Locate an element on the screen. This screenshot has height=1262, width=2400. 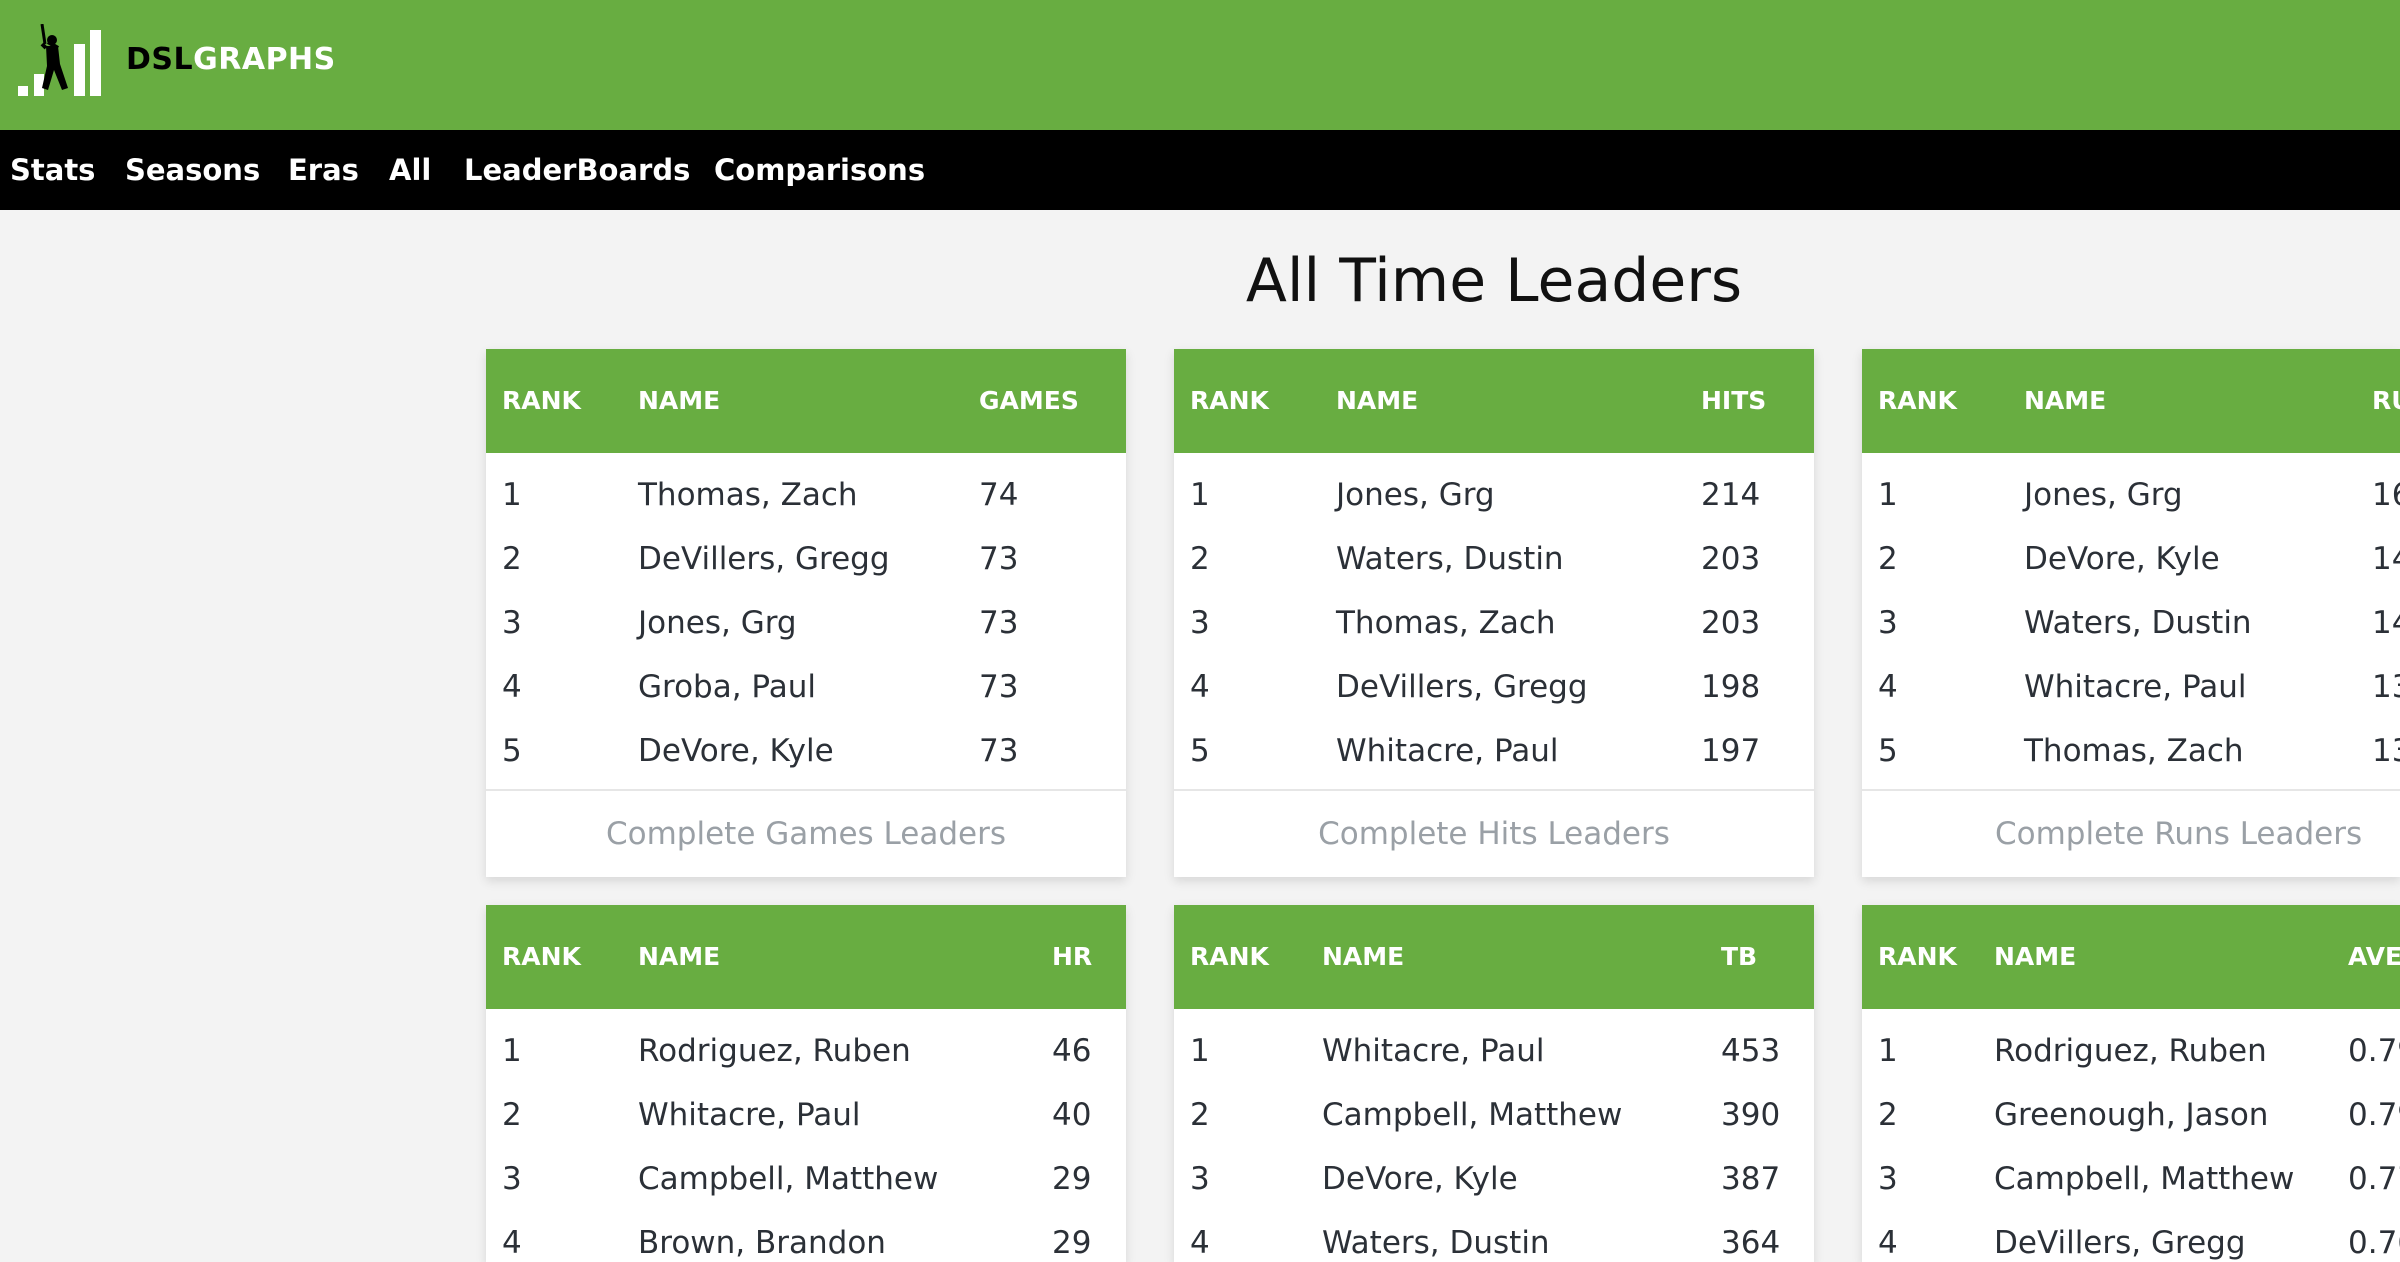
table-row: 3 Campbell, Matthew 0.77 is located at coordinates (2131, 1179).